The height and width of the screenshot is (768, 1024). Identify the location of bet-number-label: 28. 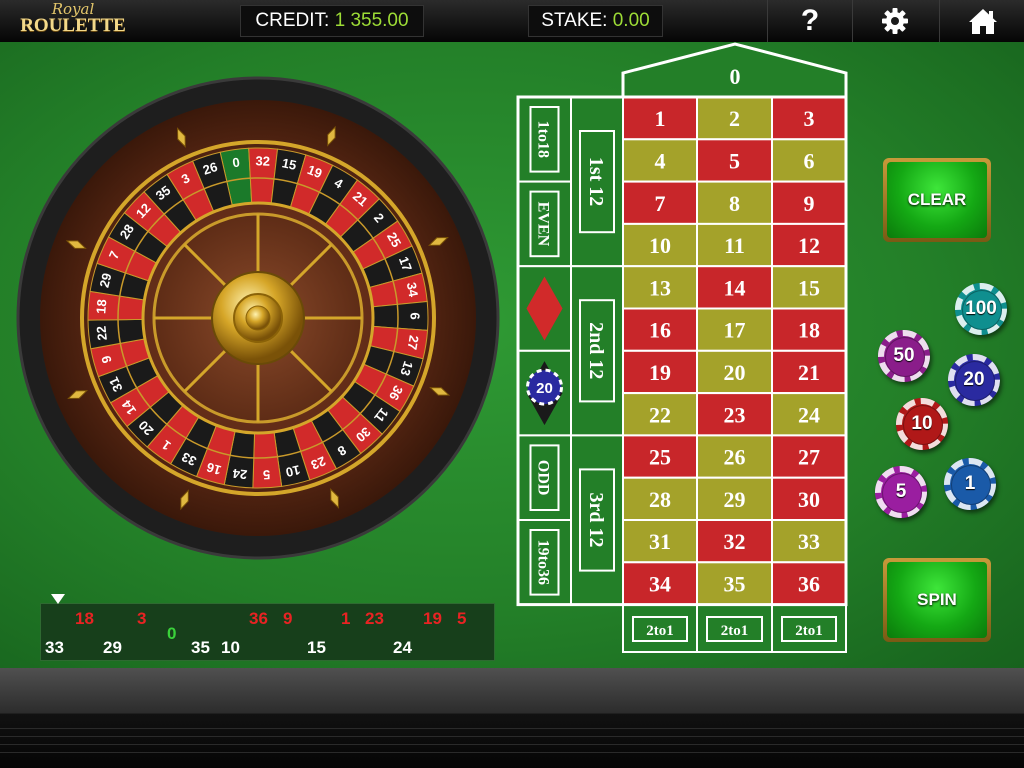
(660, 499).